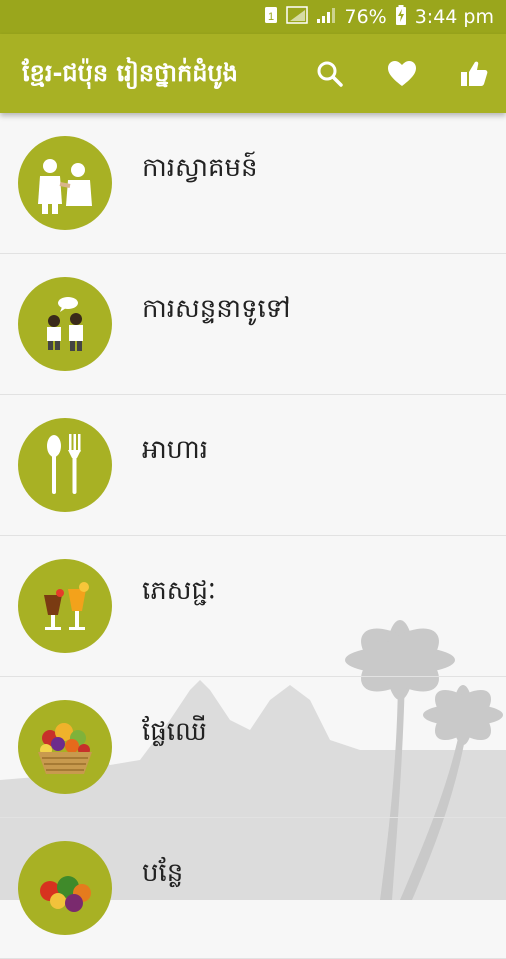  Describe the element at coordinates (253, 465) in the screenshot. I see `list-item: អាហារ` at that location.